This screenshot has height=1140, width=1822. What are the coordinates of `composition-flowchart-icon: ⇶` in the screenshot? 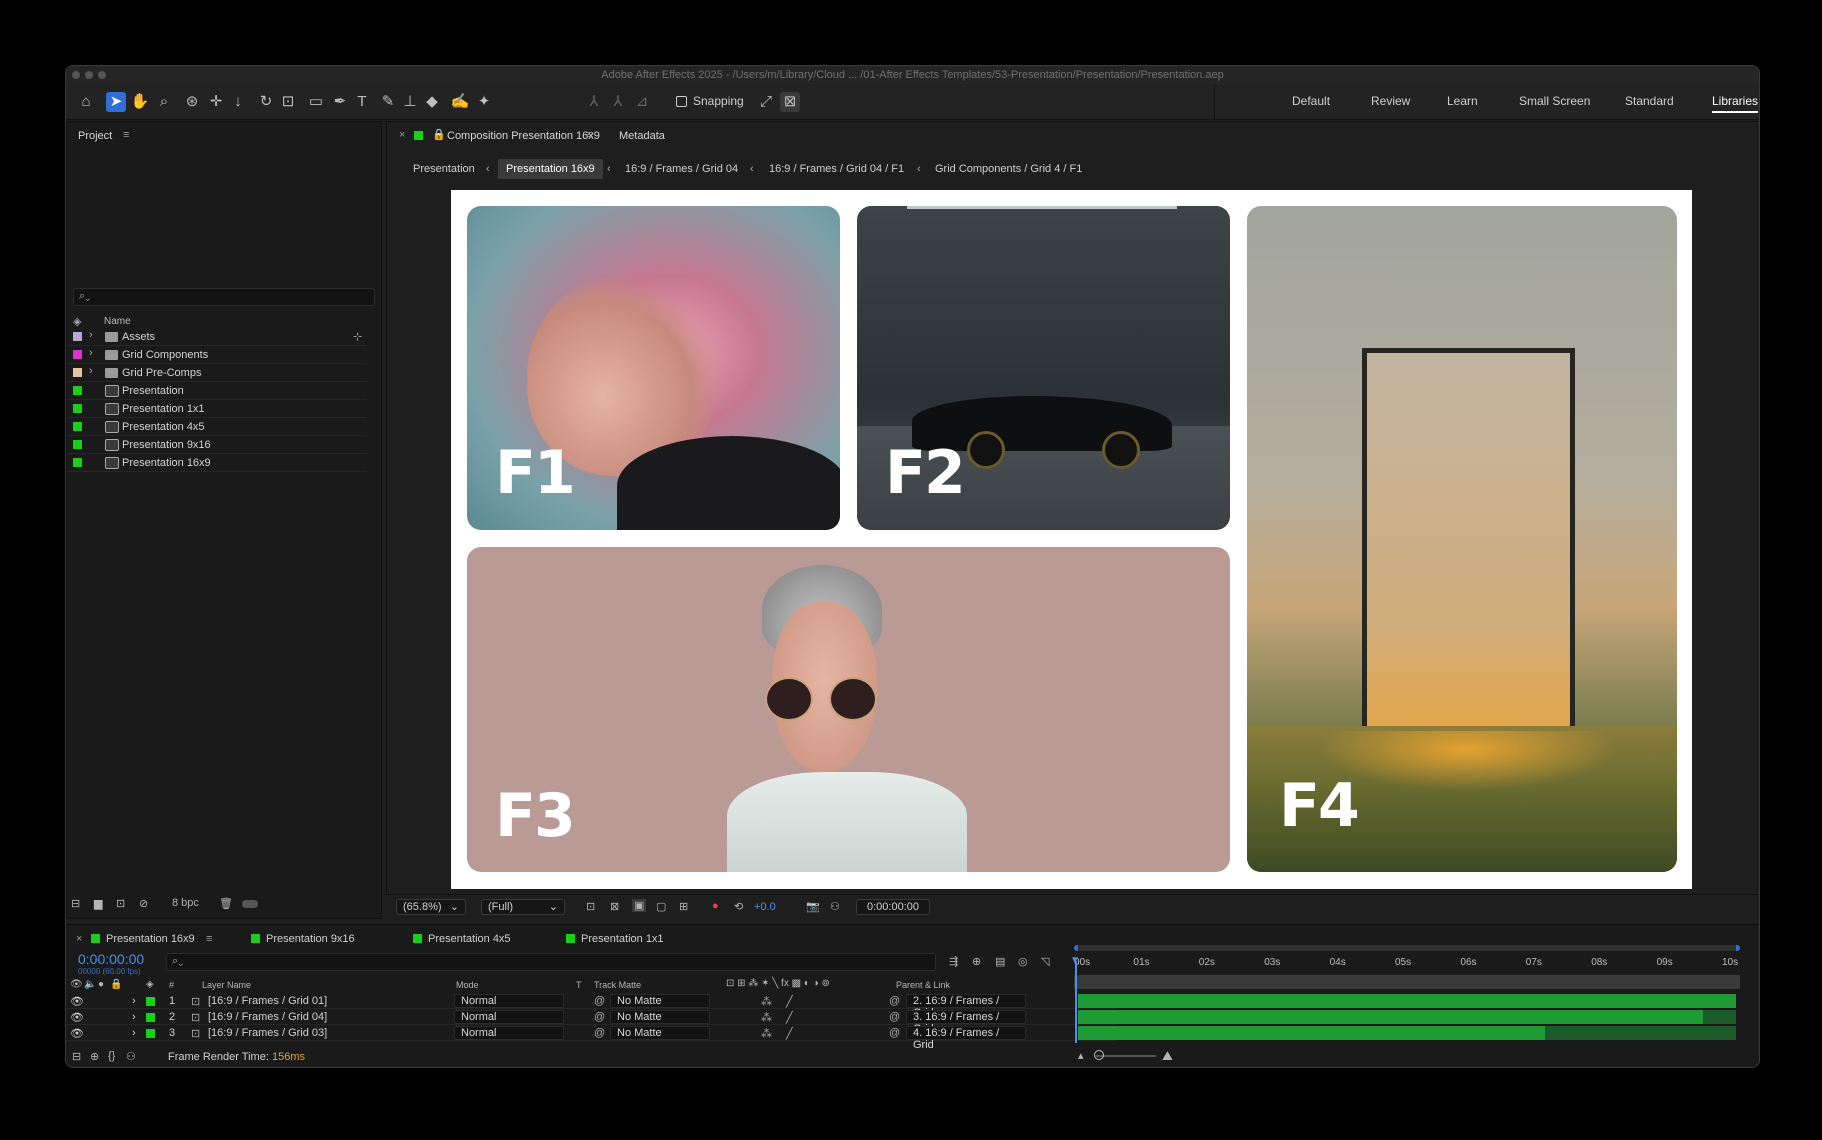 It's located at (953, 961).